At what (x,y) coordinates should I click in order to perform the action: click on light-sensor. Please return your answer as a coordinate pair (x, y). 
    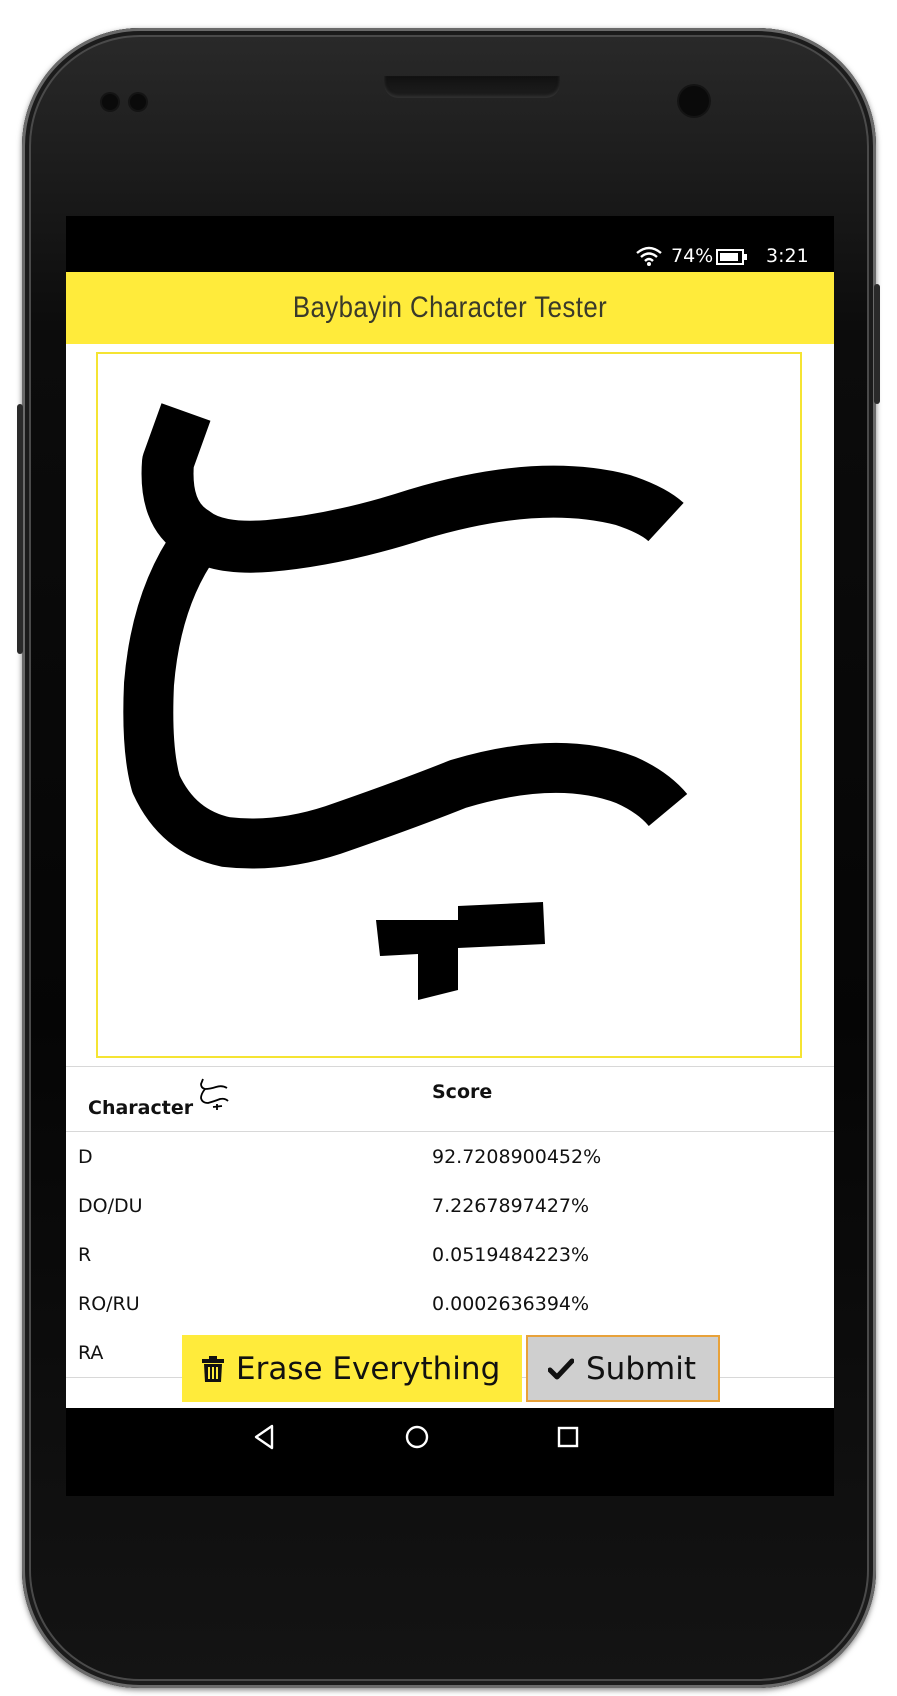
    Looking at the image, I should click on (138, 102).